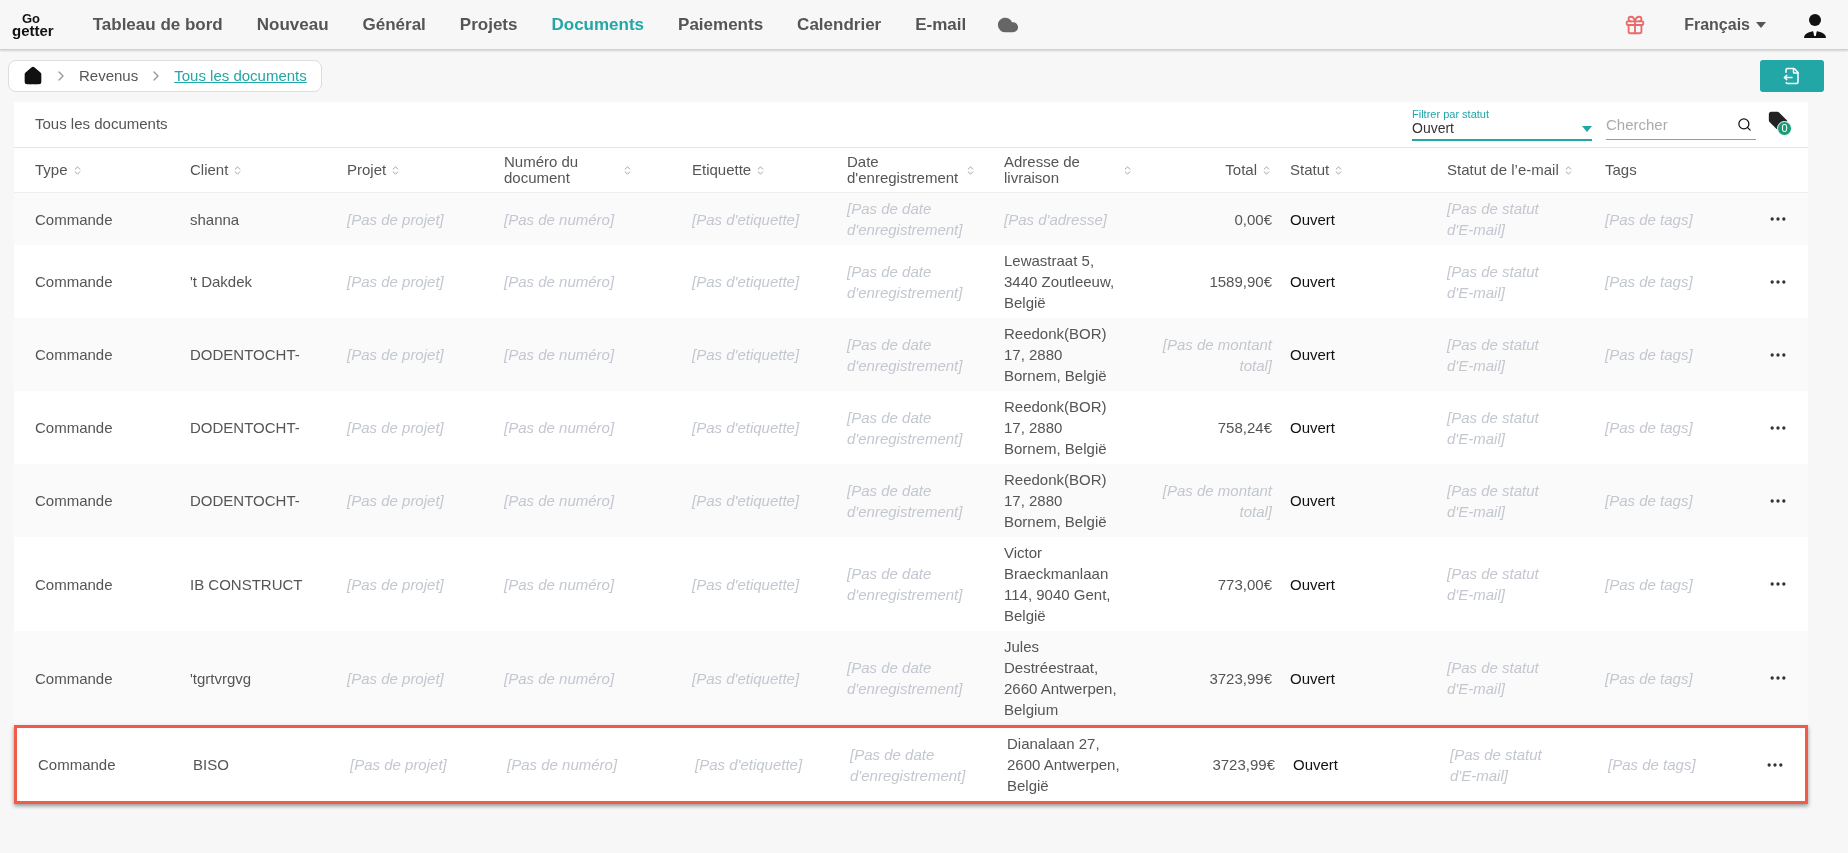  I want to click on nav-link: E-mail, so click(941, 24).